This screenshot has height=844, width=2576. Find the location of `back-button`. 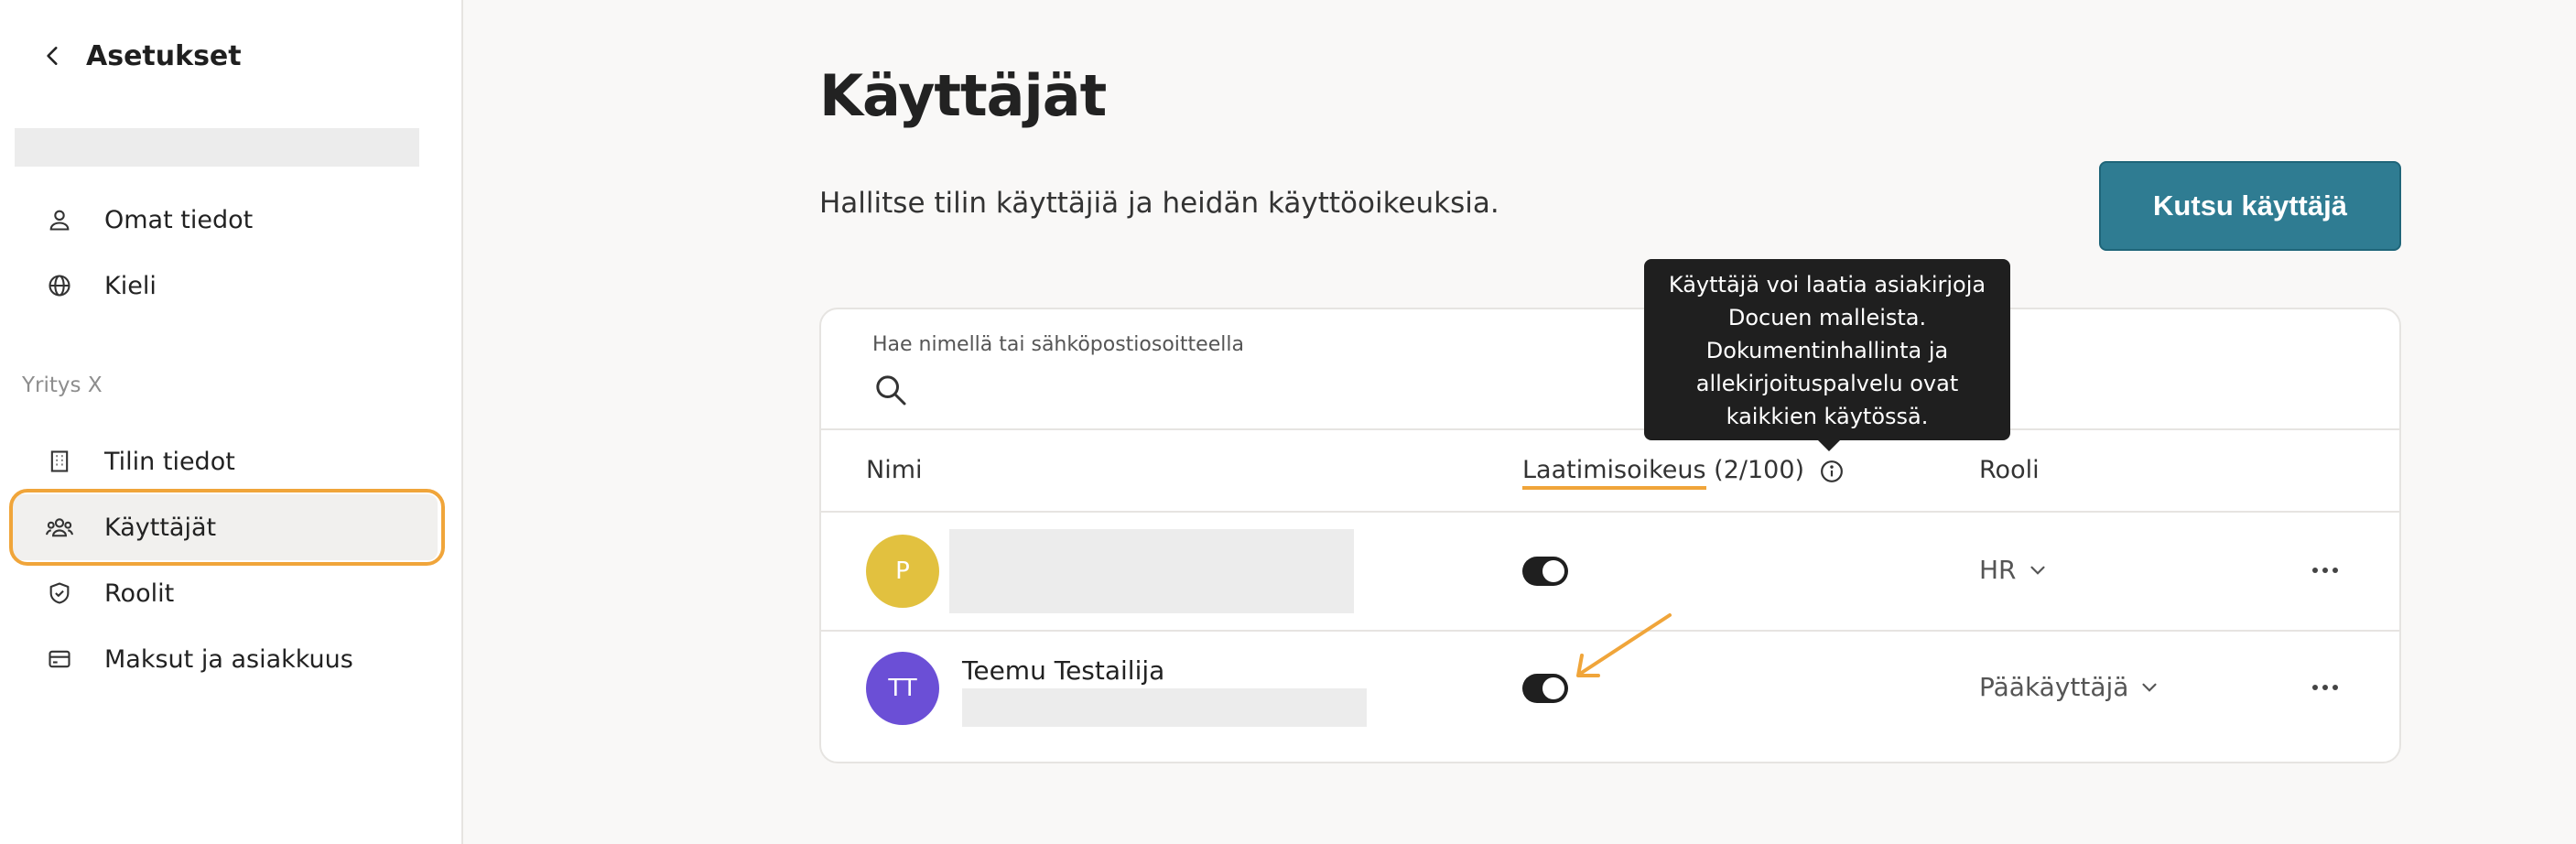

back-button is located at coordinates (53, 56).